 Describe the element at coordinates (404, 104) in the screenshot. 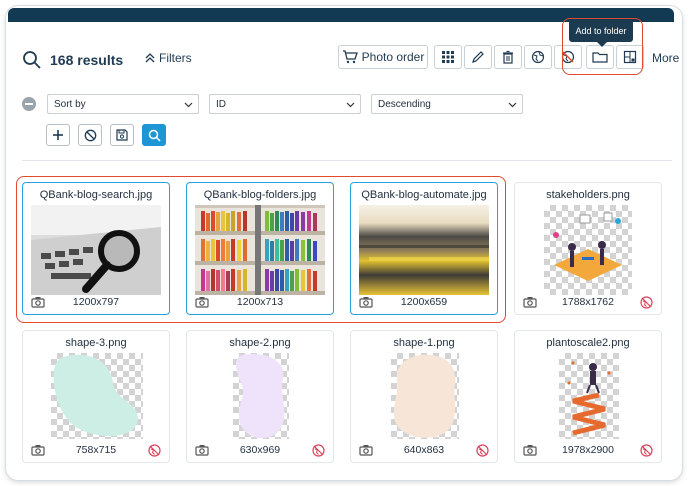

I see `sort-order-value: Descending` at that location.